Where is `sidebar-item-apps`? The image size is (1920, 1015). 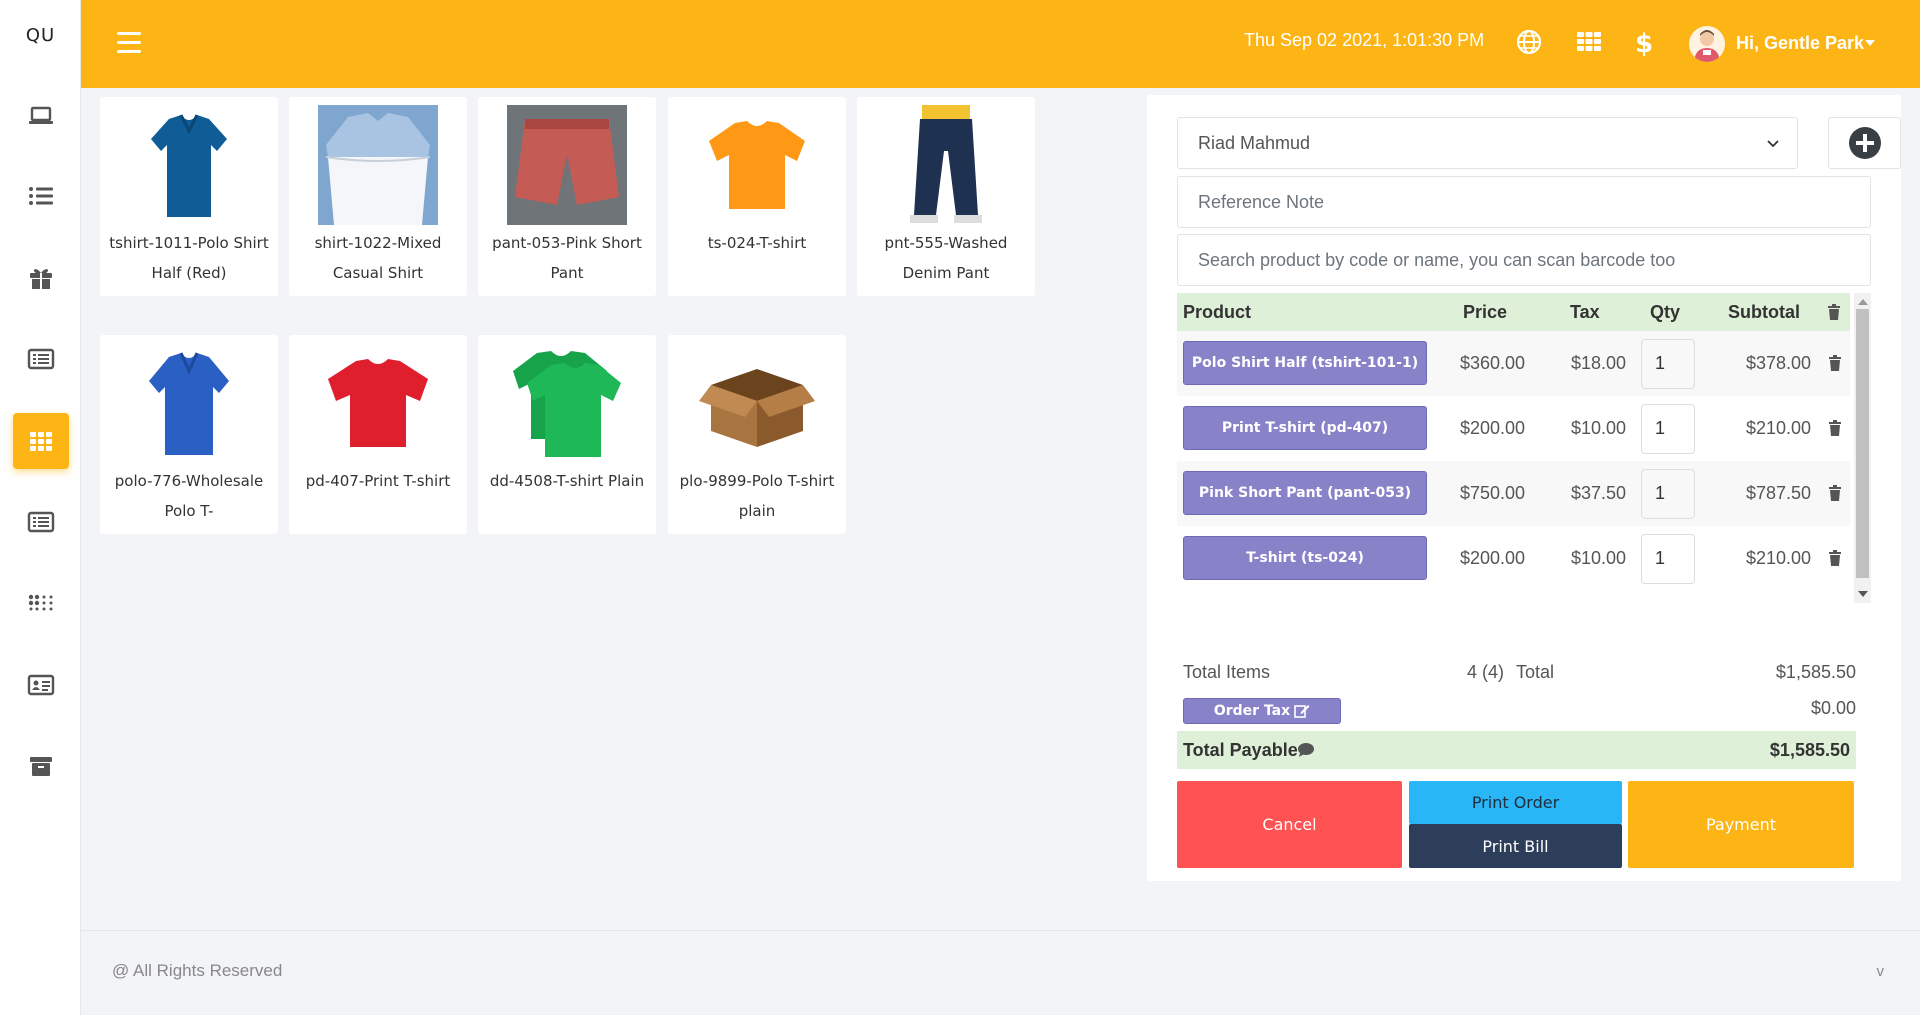
sidebar-item-apps is located at coordinates (41, 603).